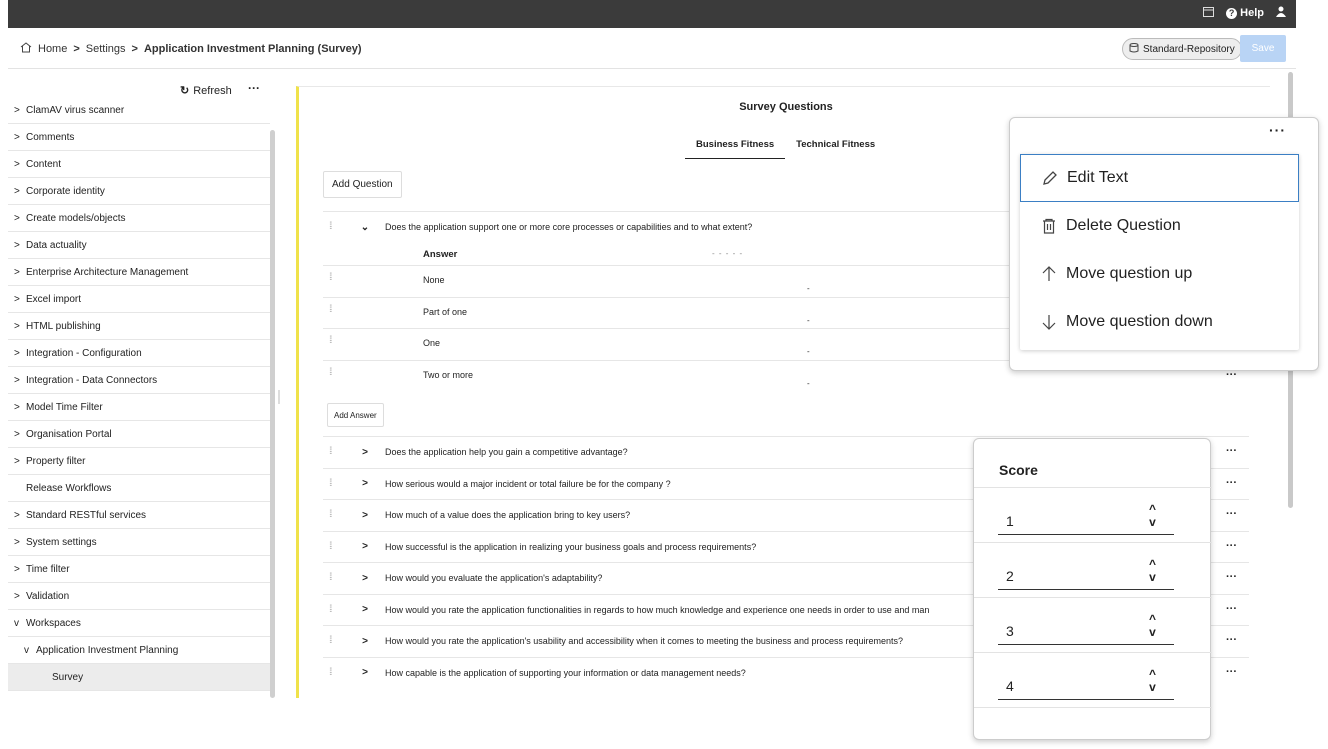 This screenshot has width=1328, height=749. What do you see at coordinates (139, 407) in the screenshot?
I see `sidebar-item: > Model Time Filter` at bounding box center [139, 407].